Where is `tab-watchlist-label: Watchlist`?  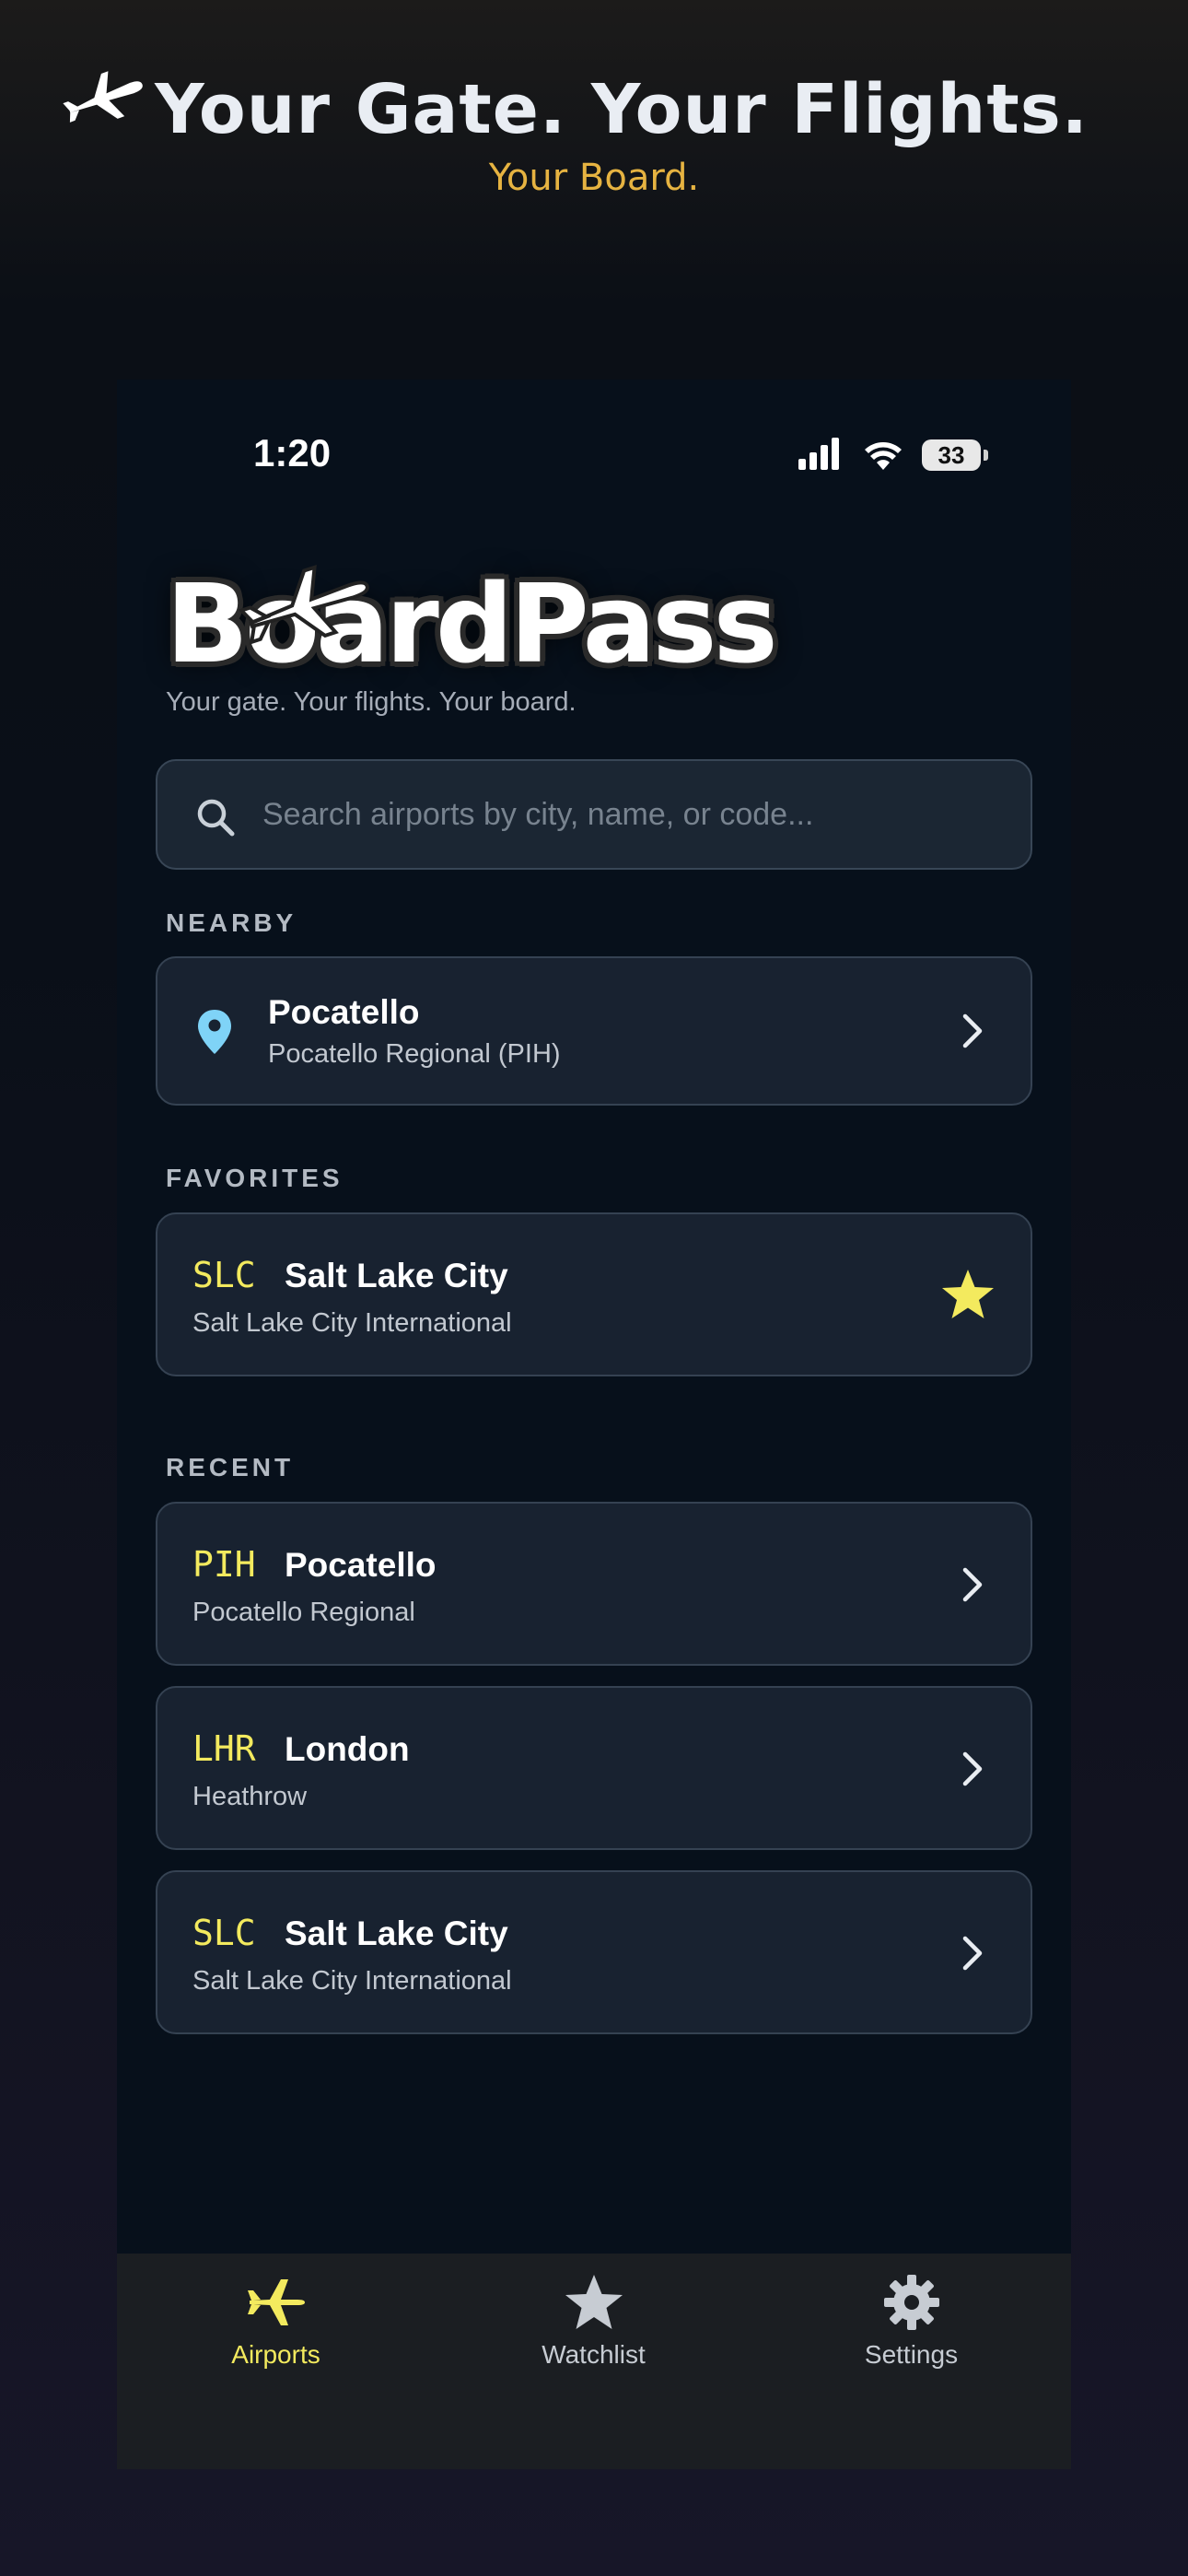 tab-watchlist-label: Watchlist is located at coordinates (594, 2354).